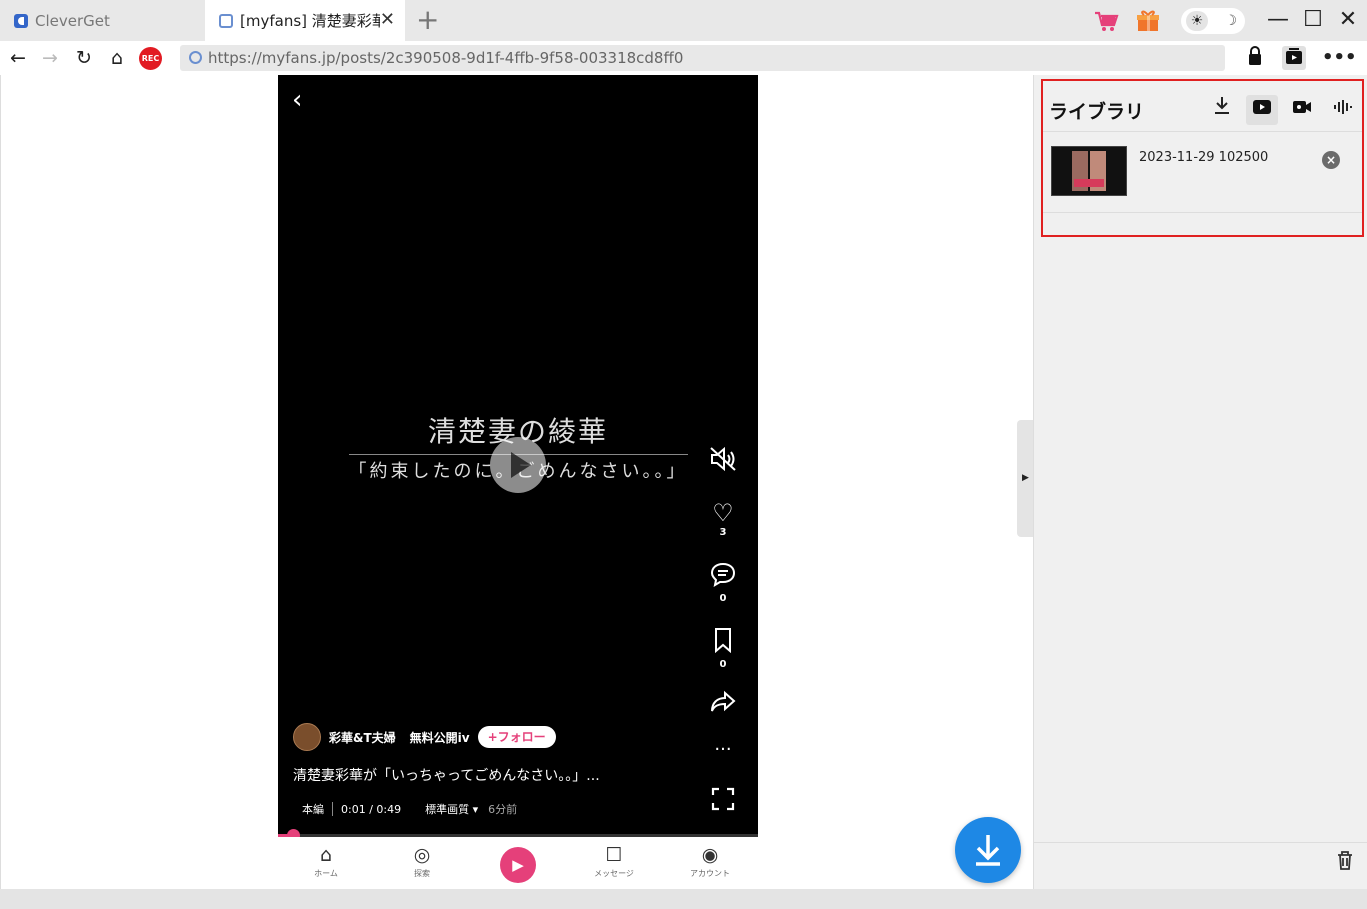 The height and width of the screenshot is (909, 1367). I want to click on library-toggle-icon, so click(1294, 58).